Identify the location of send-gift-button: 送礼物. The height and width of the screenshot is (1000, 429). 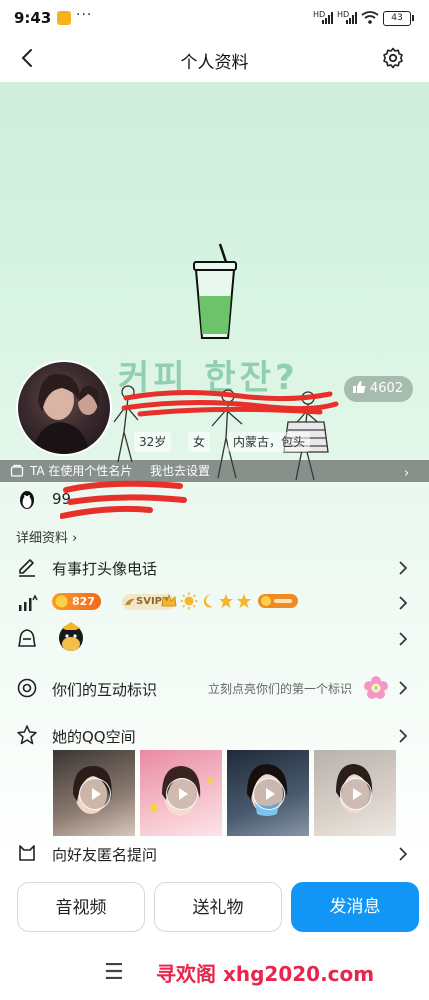
(218, 907).